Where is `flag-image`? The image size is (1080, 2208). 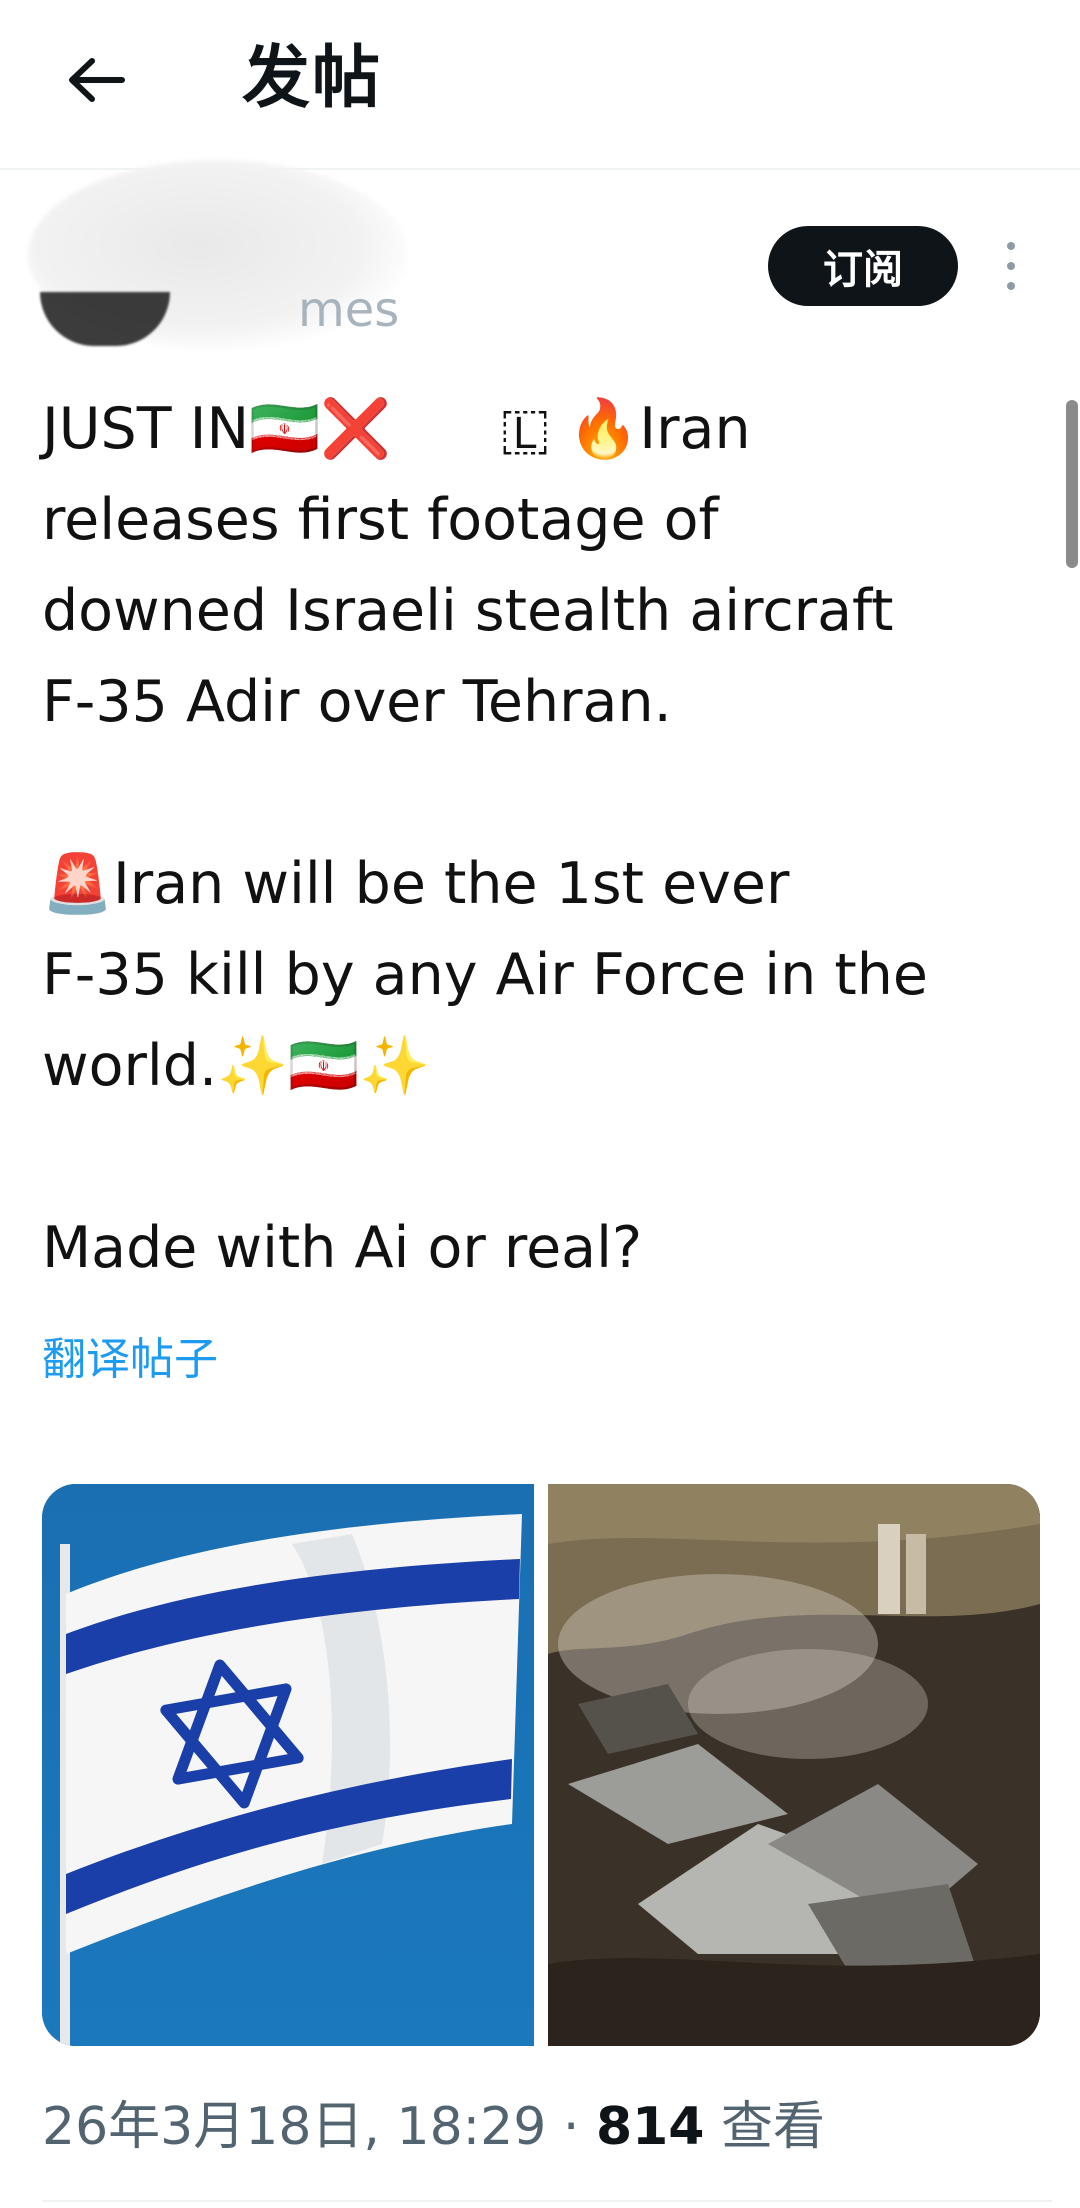
flag-image is located at coordinates (288, 1765).